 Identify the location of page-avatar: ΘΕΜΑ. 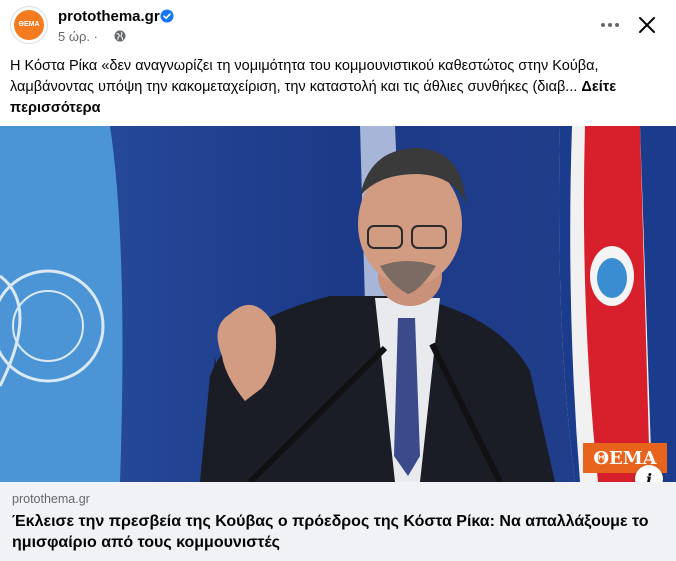
(29, 25).